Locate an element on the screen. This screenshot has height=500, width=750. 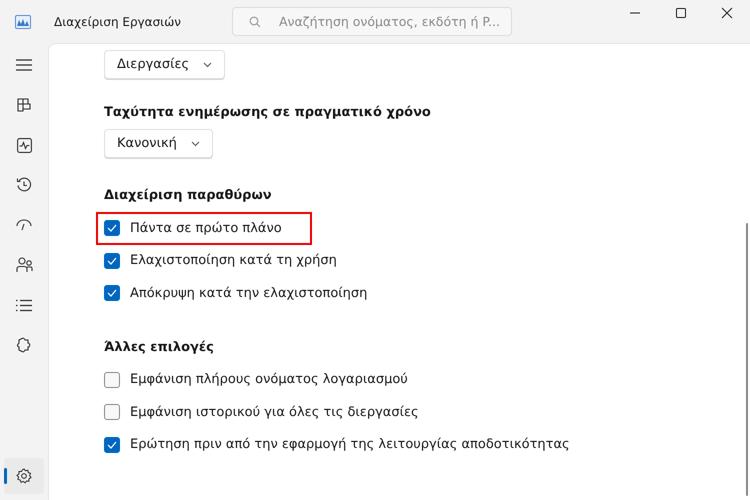
grid-icon is located at coordinates (24, 105).